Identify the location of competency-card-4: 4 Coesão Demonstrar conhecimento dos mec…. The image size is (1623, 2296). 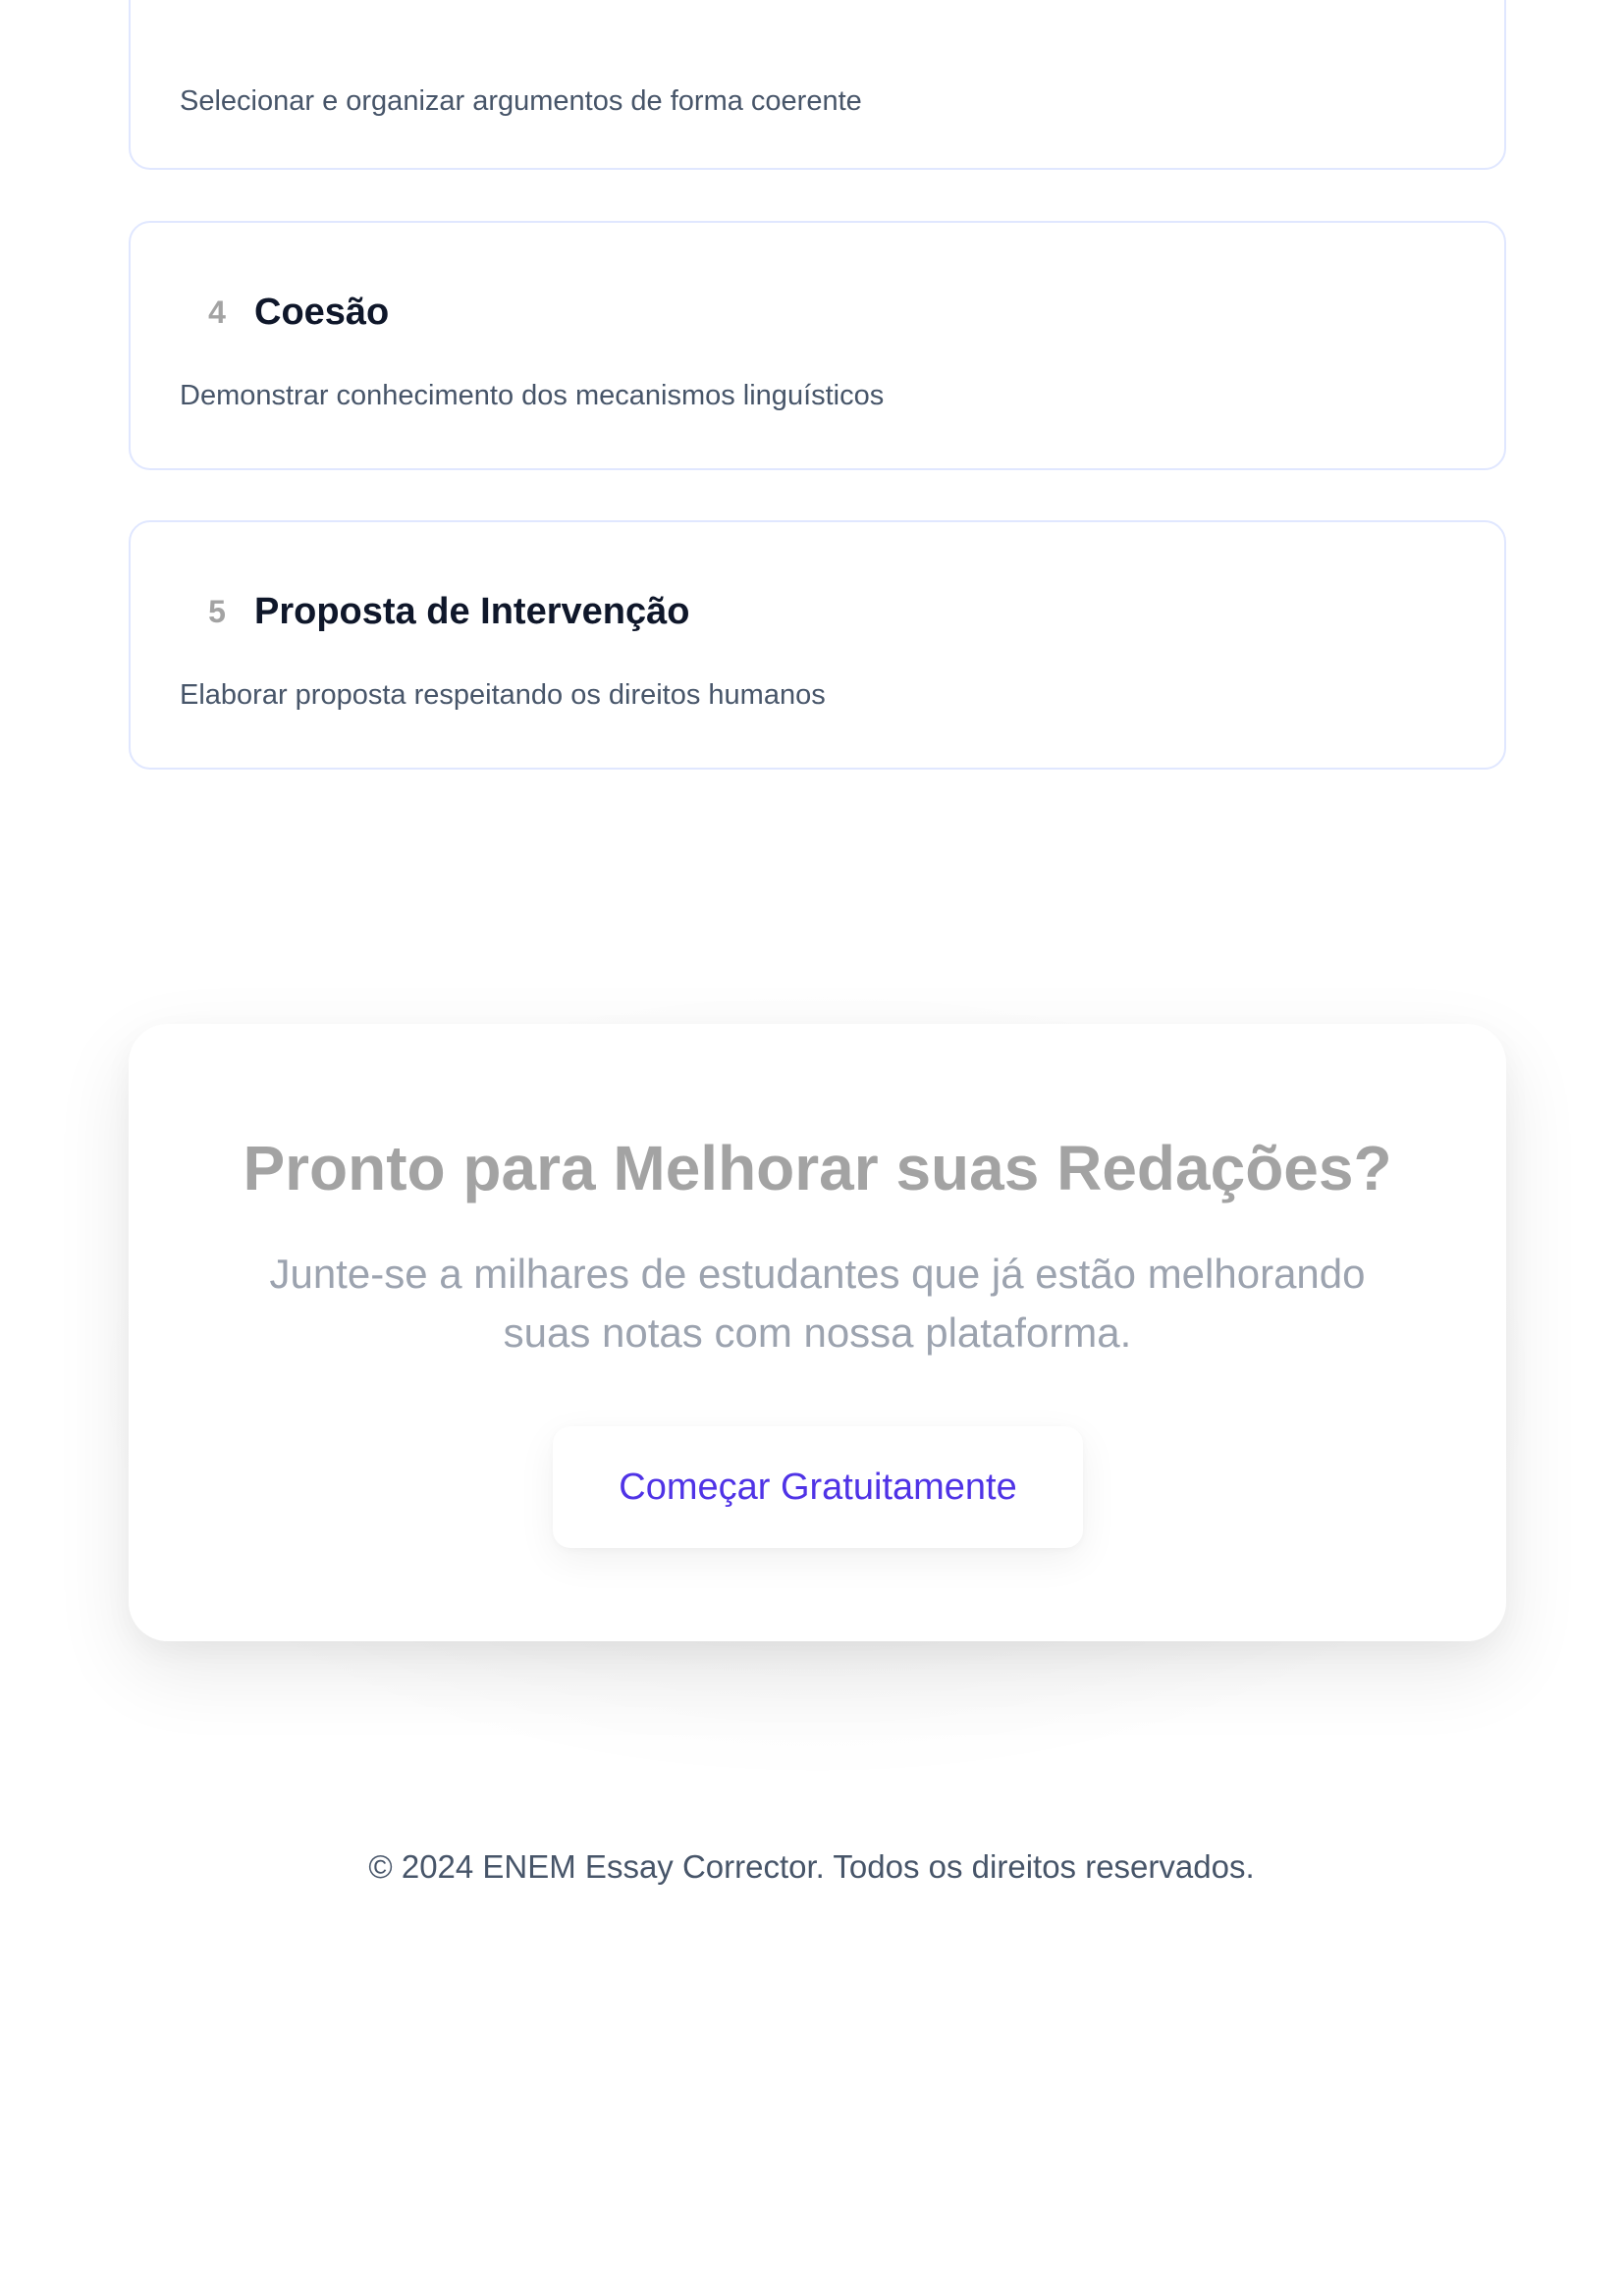
(817, 345).